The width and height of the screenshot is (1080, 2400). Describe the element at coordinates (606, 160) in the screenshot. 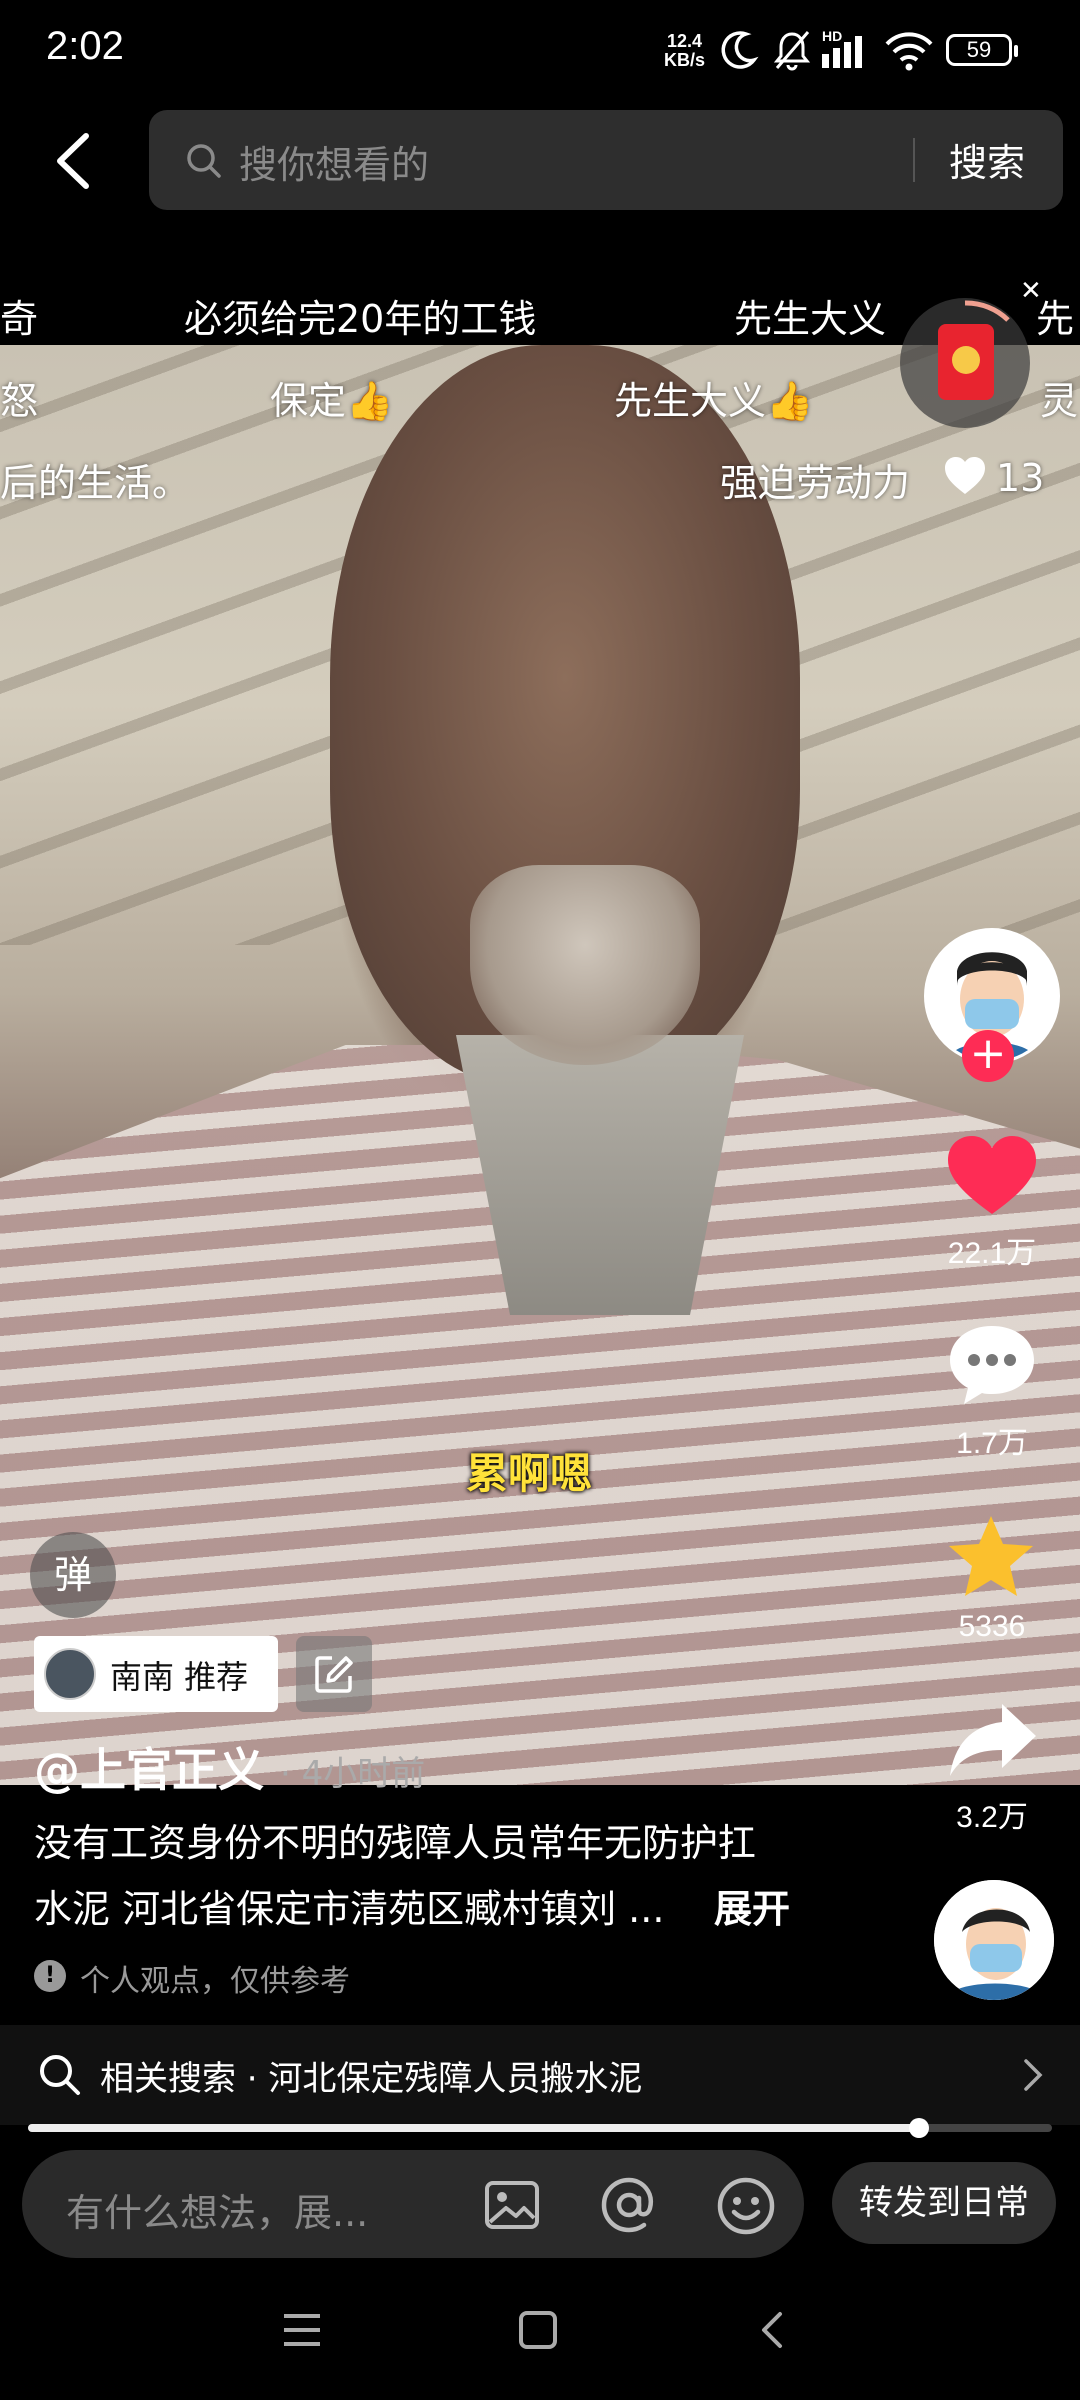

I see `search-bar: 搜你想看的 搜索` at that location.